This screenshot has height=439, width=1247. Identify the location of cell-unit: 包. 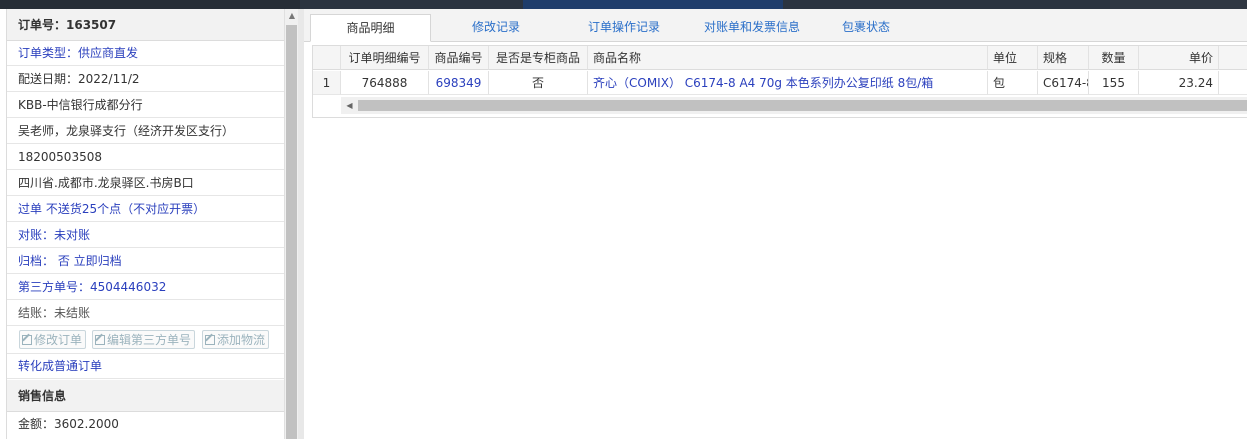
(1013, 83).